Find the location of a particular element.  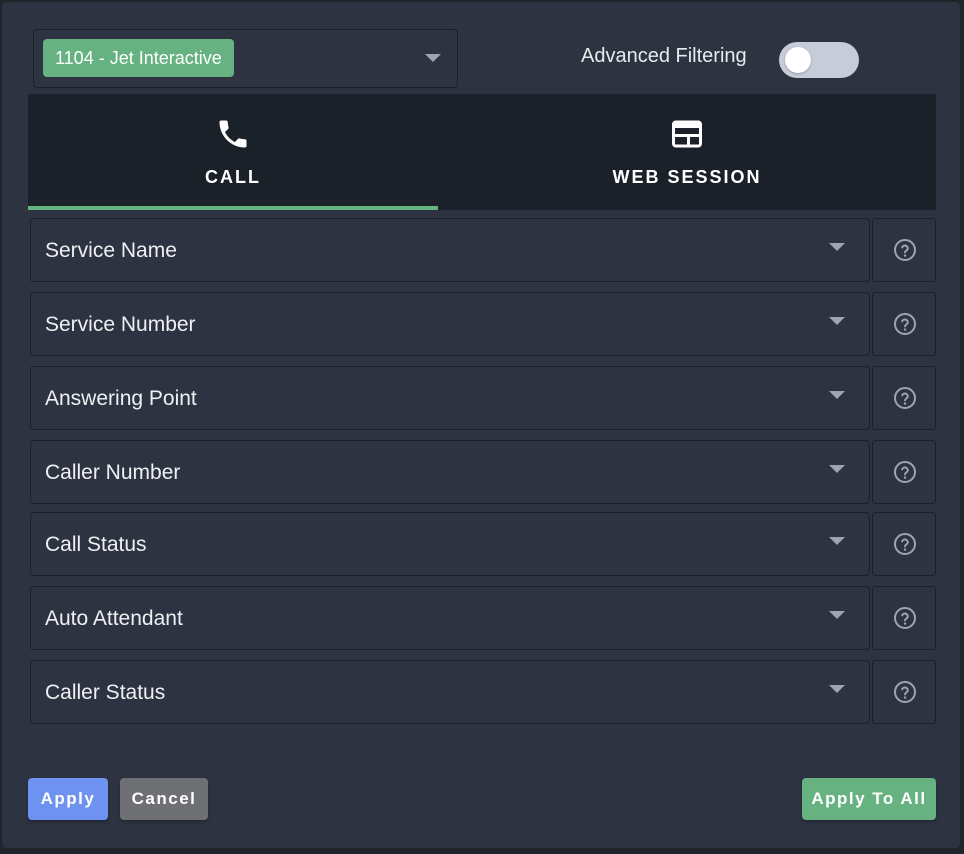

answering-point-select: Answering Point is located at coordinates (450, 398).